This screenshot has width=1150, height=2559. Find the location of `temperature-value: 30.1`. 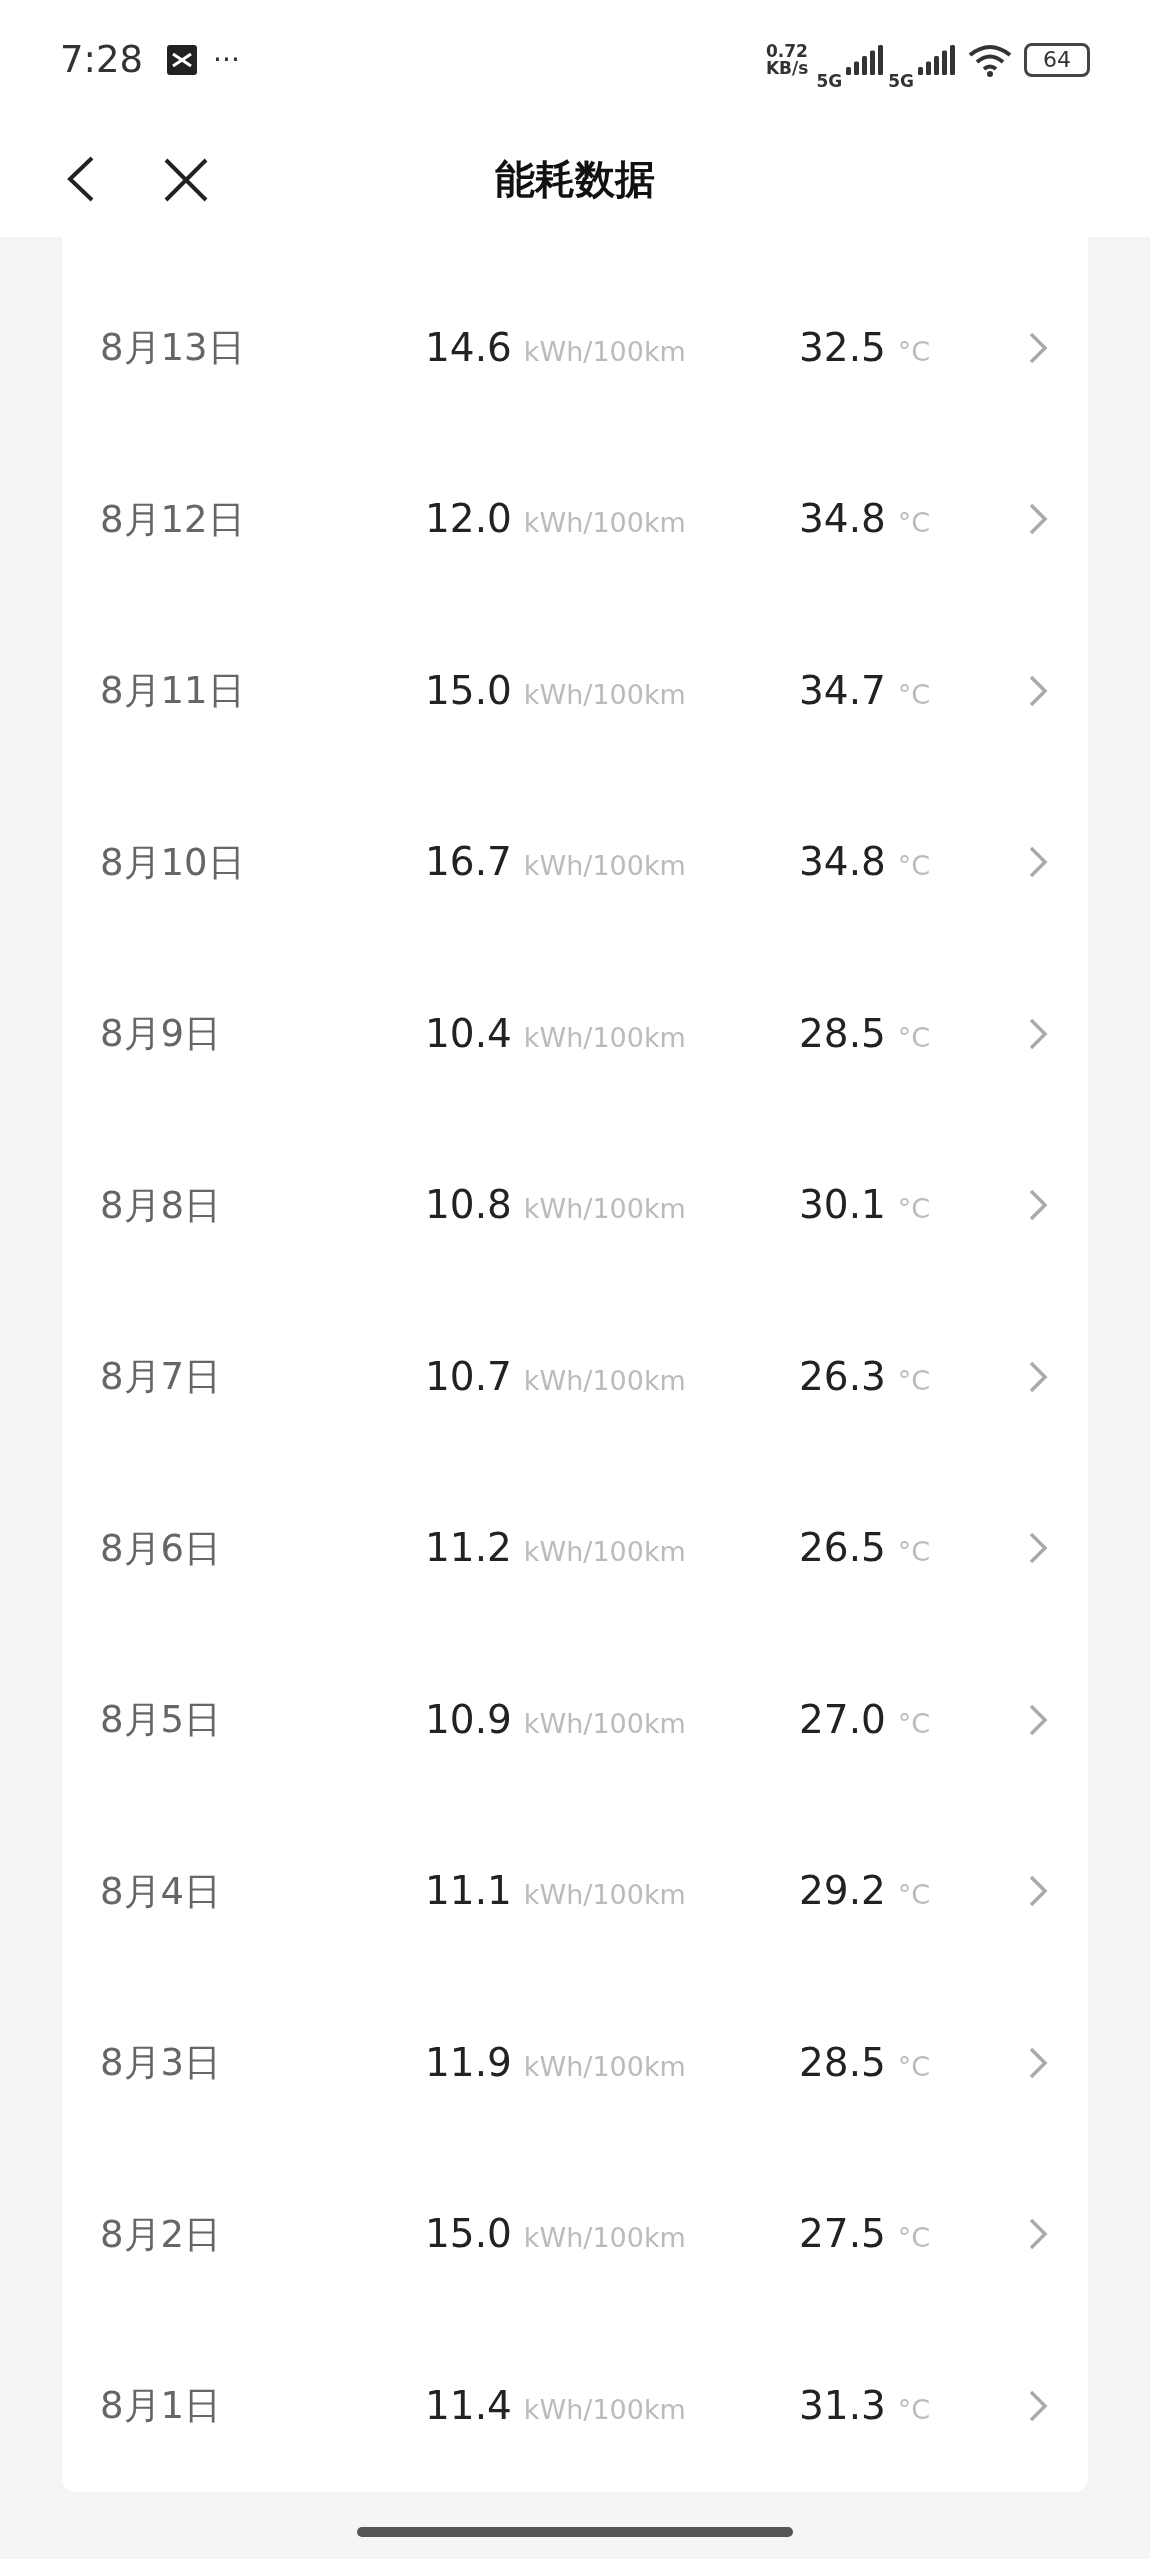

temperature-value: 30.1 is located at coordinates (842, 1205).